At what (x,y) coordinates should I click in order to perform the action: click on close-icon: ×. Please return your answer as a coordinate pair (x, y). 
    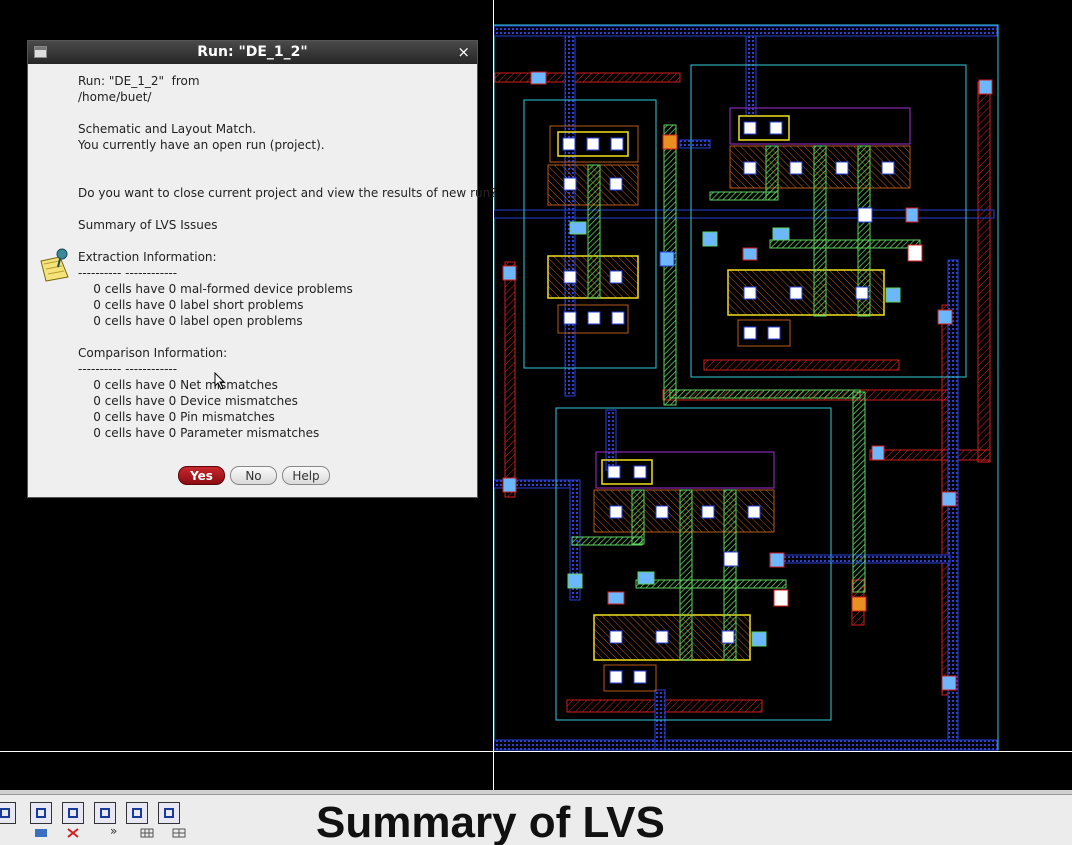
    Looking at the image, I should click on (463, 52).